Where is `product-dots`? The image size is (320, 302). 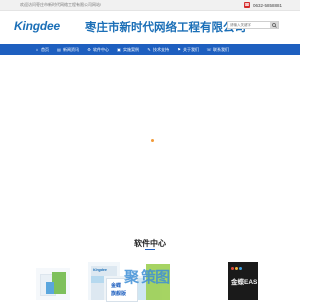
product-dots is located at coordinates (236, 268).